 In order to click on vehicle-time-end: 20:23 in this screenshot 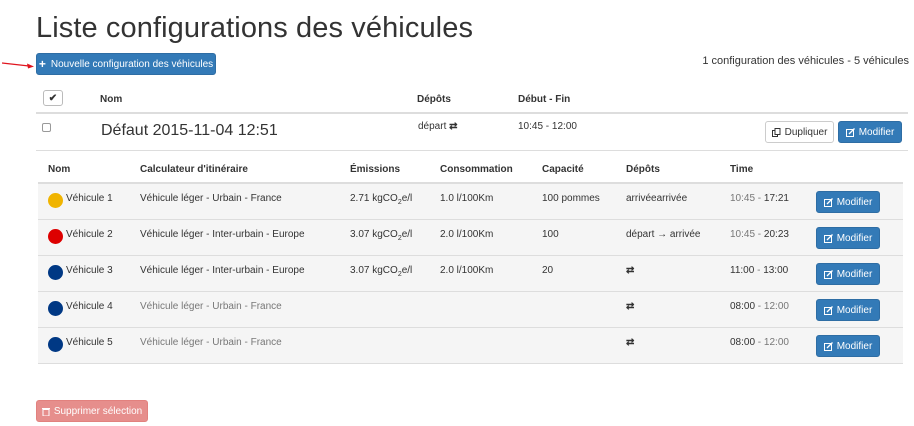, I will do `click(776, 234)`.